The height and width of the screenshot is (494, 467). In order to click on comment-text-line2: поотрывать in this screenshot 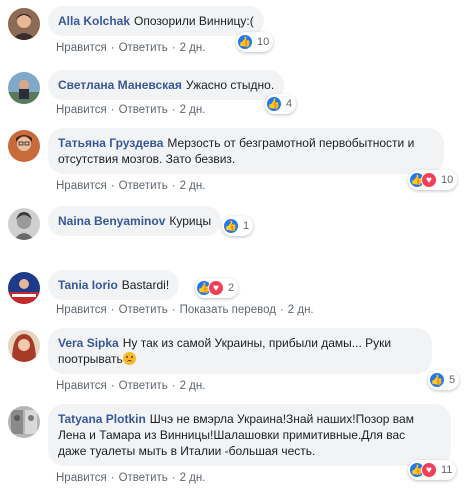, I will do `click(90, 359)`.